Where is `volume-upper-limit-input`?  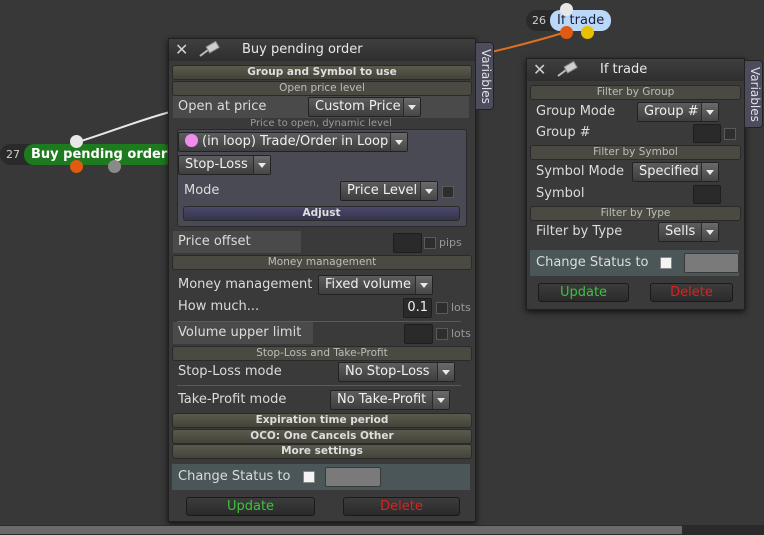
volume-upper-limit-input is located at coordinates (418, 334).